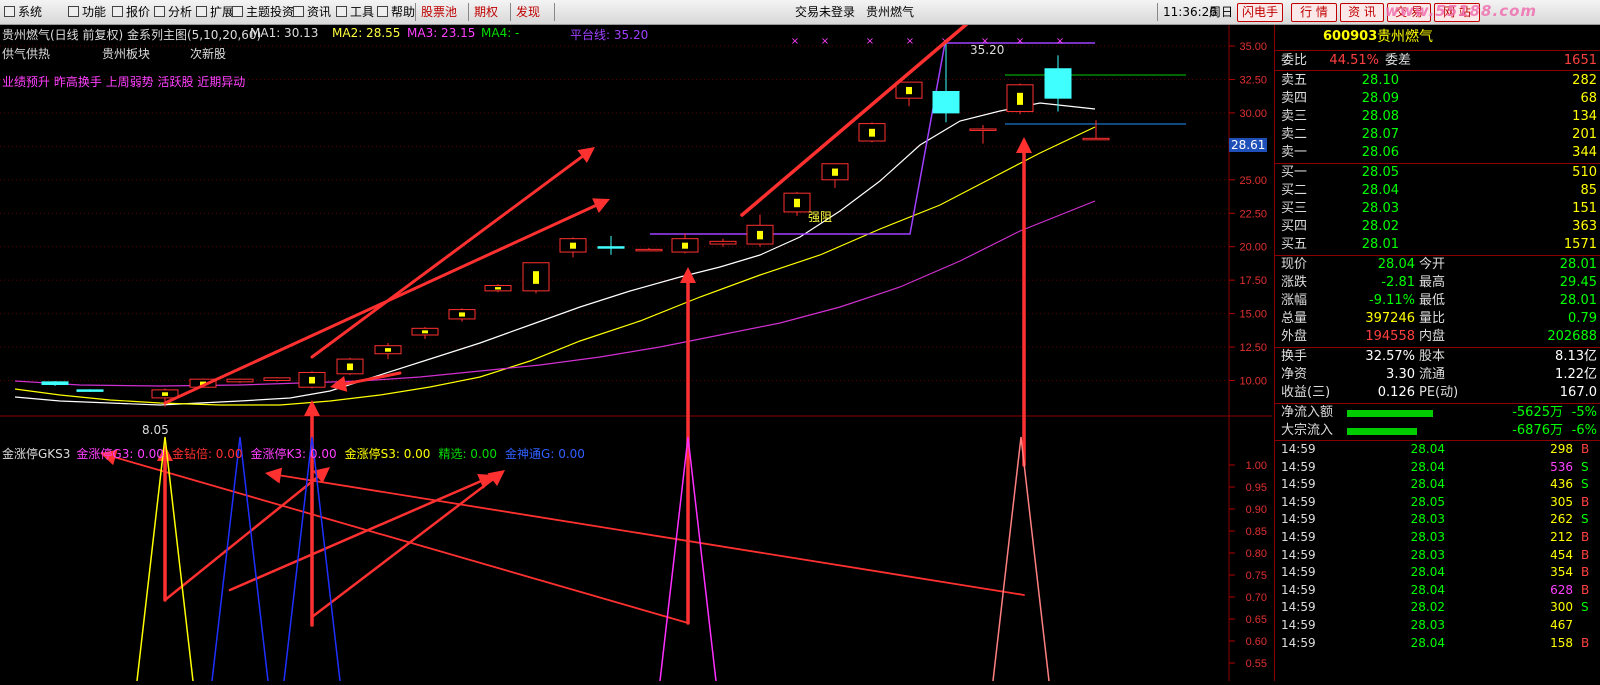 The width and height of the screenshot is (1600, 685). What do you see at coordinates (1396, 392) in the screenshot?
I see `finance-value: 0.126` at bounding box center [1396, 392].